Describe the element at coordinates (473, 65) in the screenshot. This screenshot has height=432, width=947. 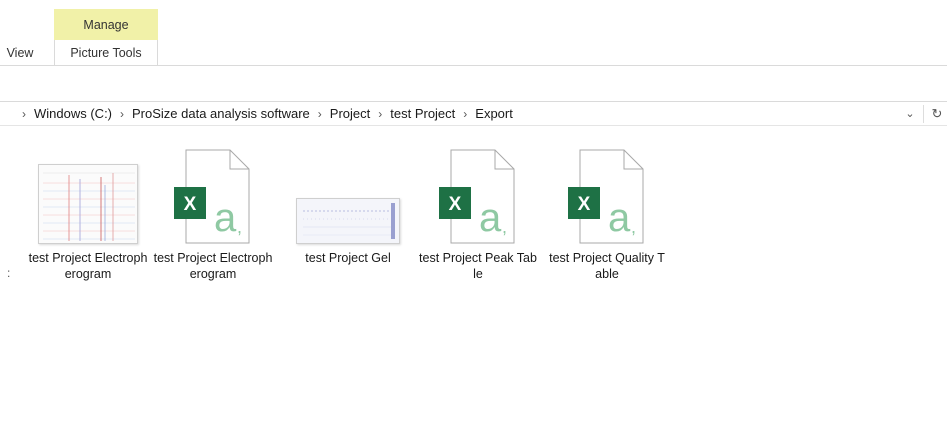
I see `ribbon-divider` at that location.